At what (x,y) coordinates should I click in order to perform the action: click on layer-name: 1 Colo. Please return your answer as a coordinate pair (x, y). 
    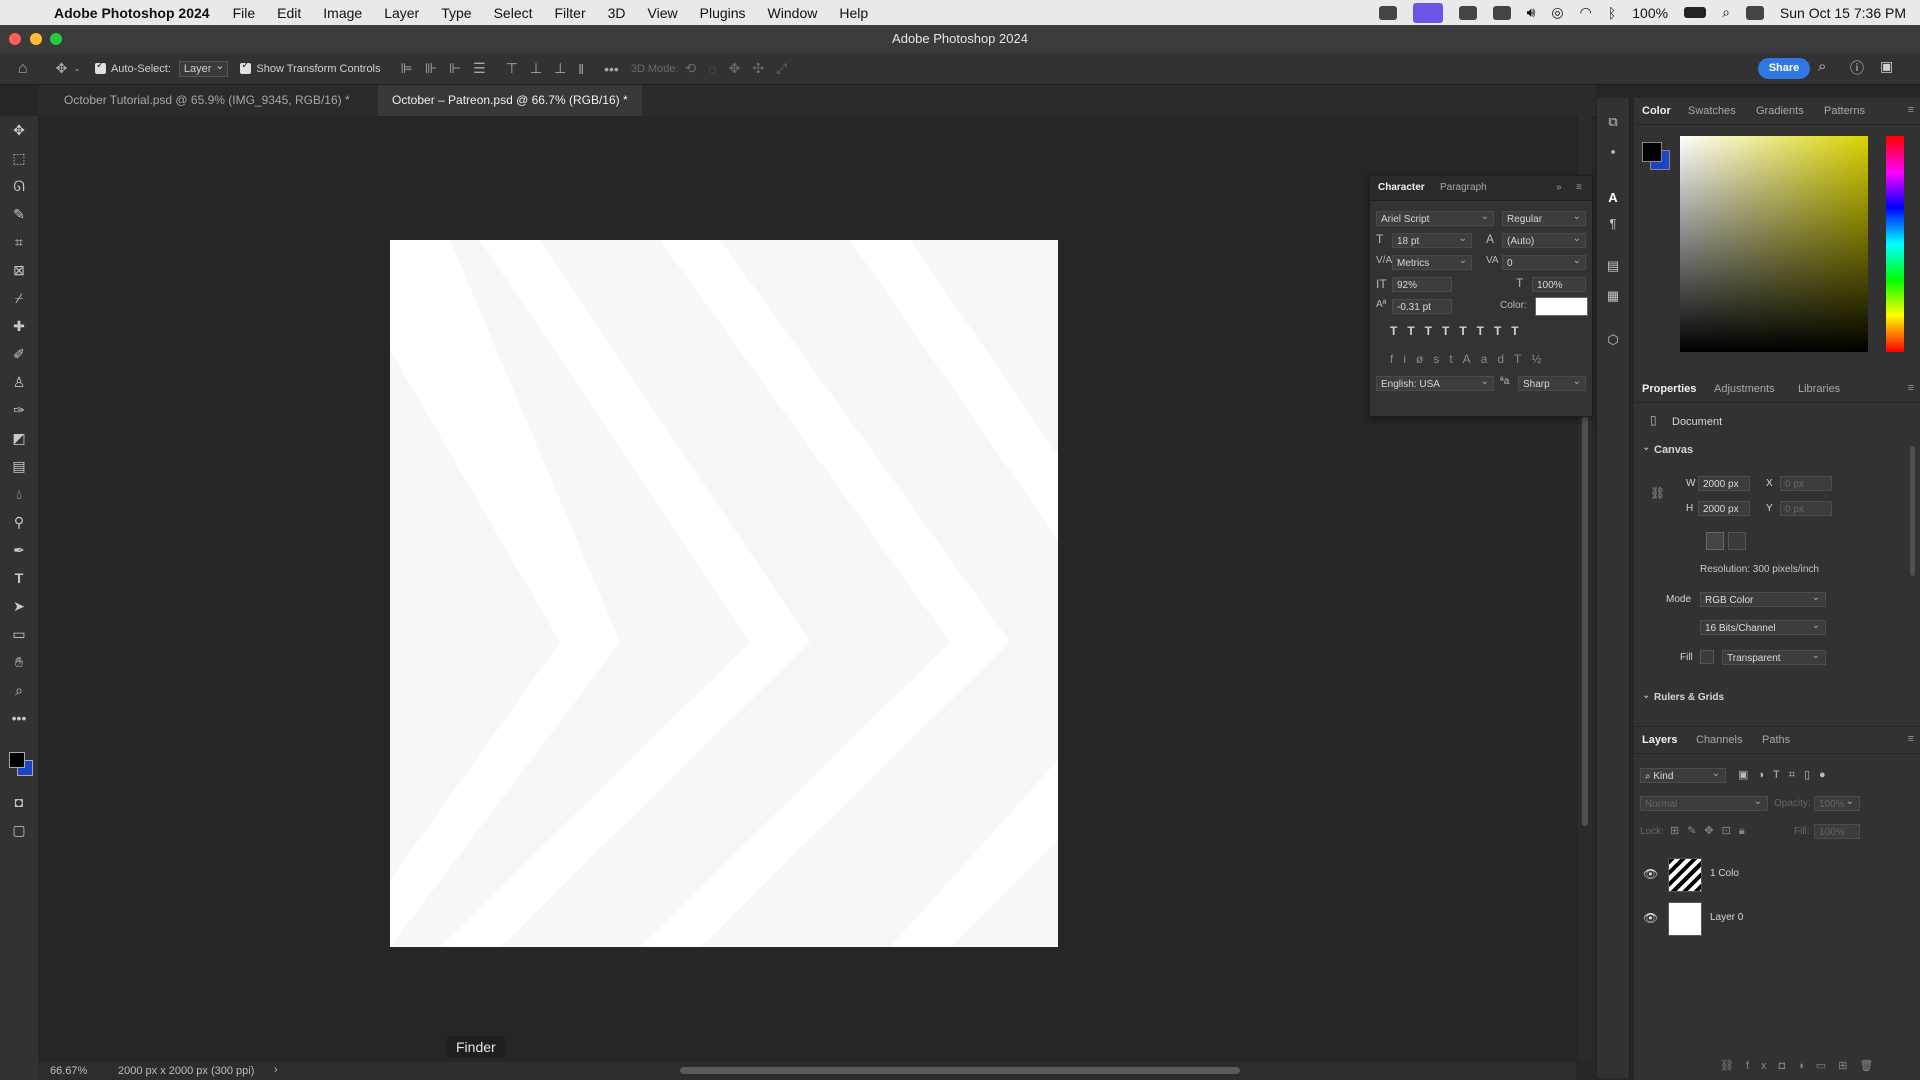
    Looking at the image, I should click on (1724, 873).